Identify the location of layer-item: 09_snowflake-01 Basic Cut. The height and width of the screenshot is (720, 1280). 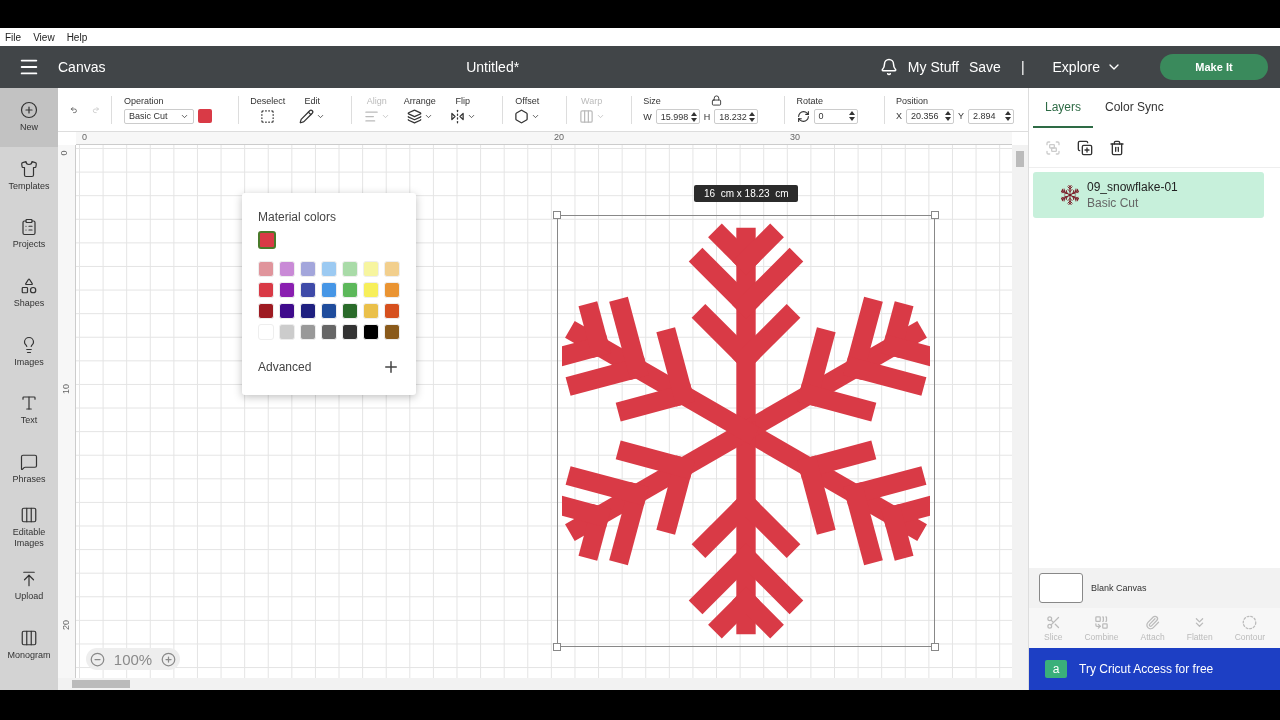
(1148, 195).